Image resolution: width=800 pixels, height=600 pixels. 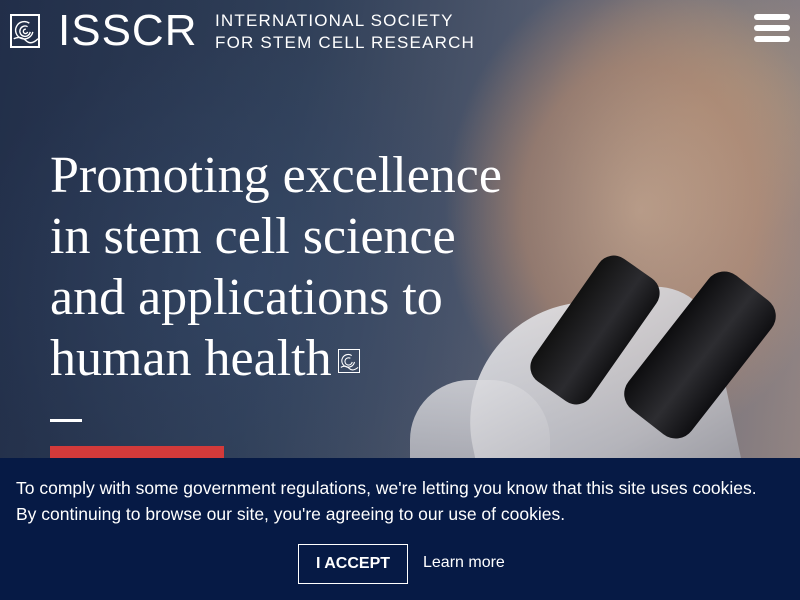 What do you see at coordinates (464, 563) in the screenshot?
I see `learn-more-link: Learn more` at bounding box center [464, 563].